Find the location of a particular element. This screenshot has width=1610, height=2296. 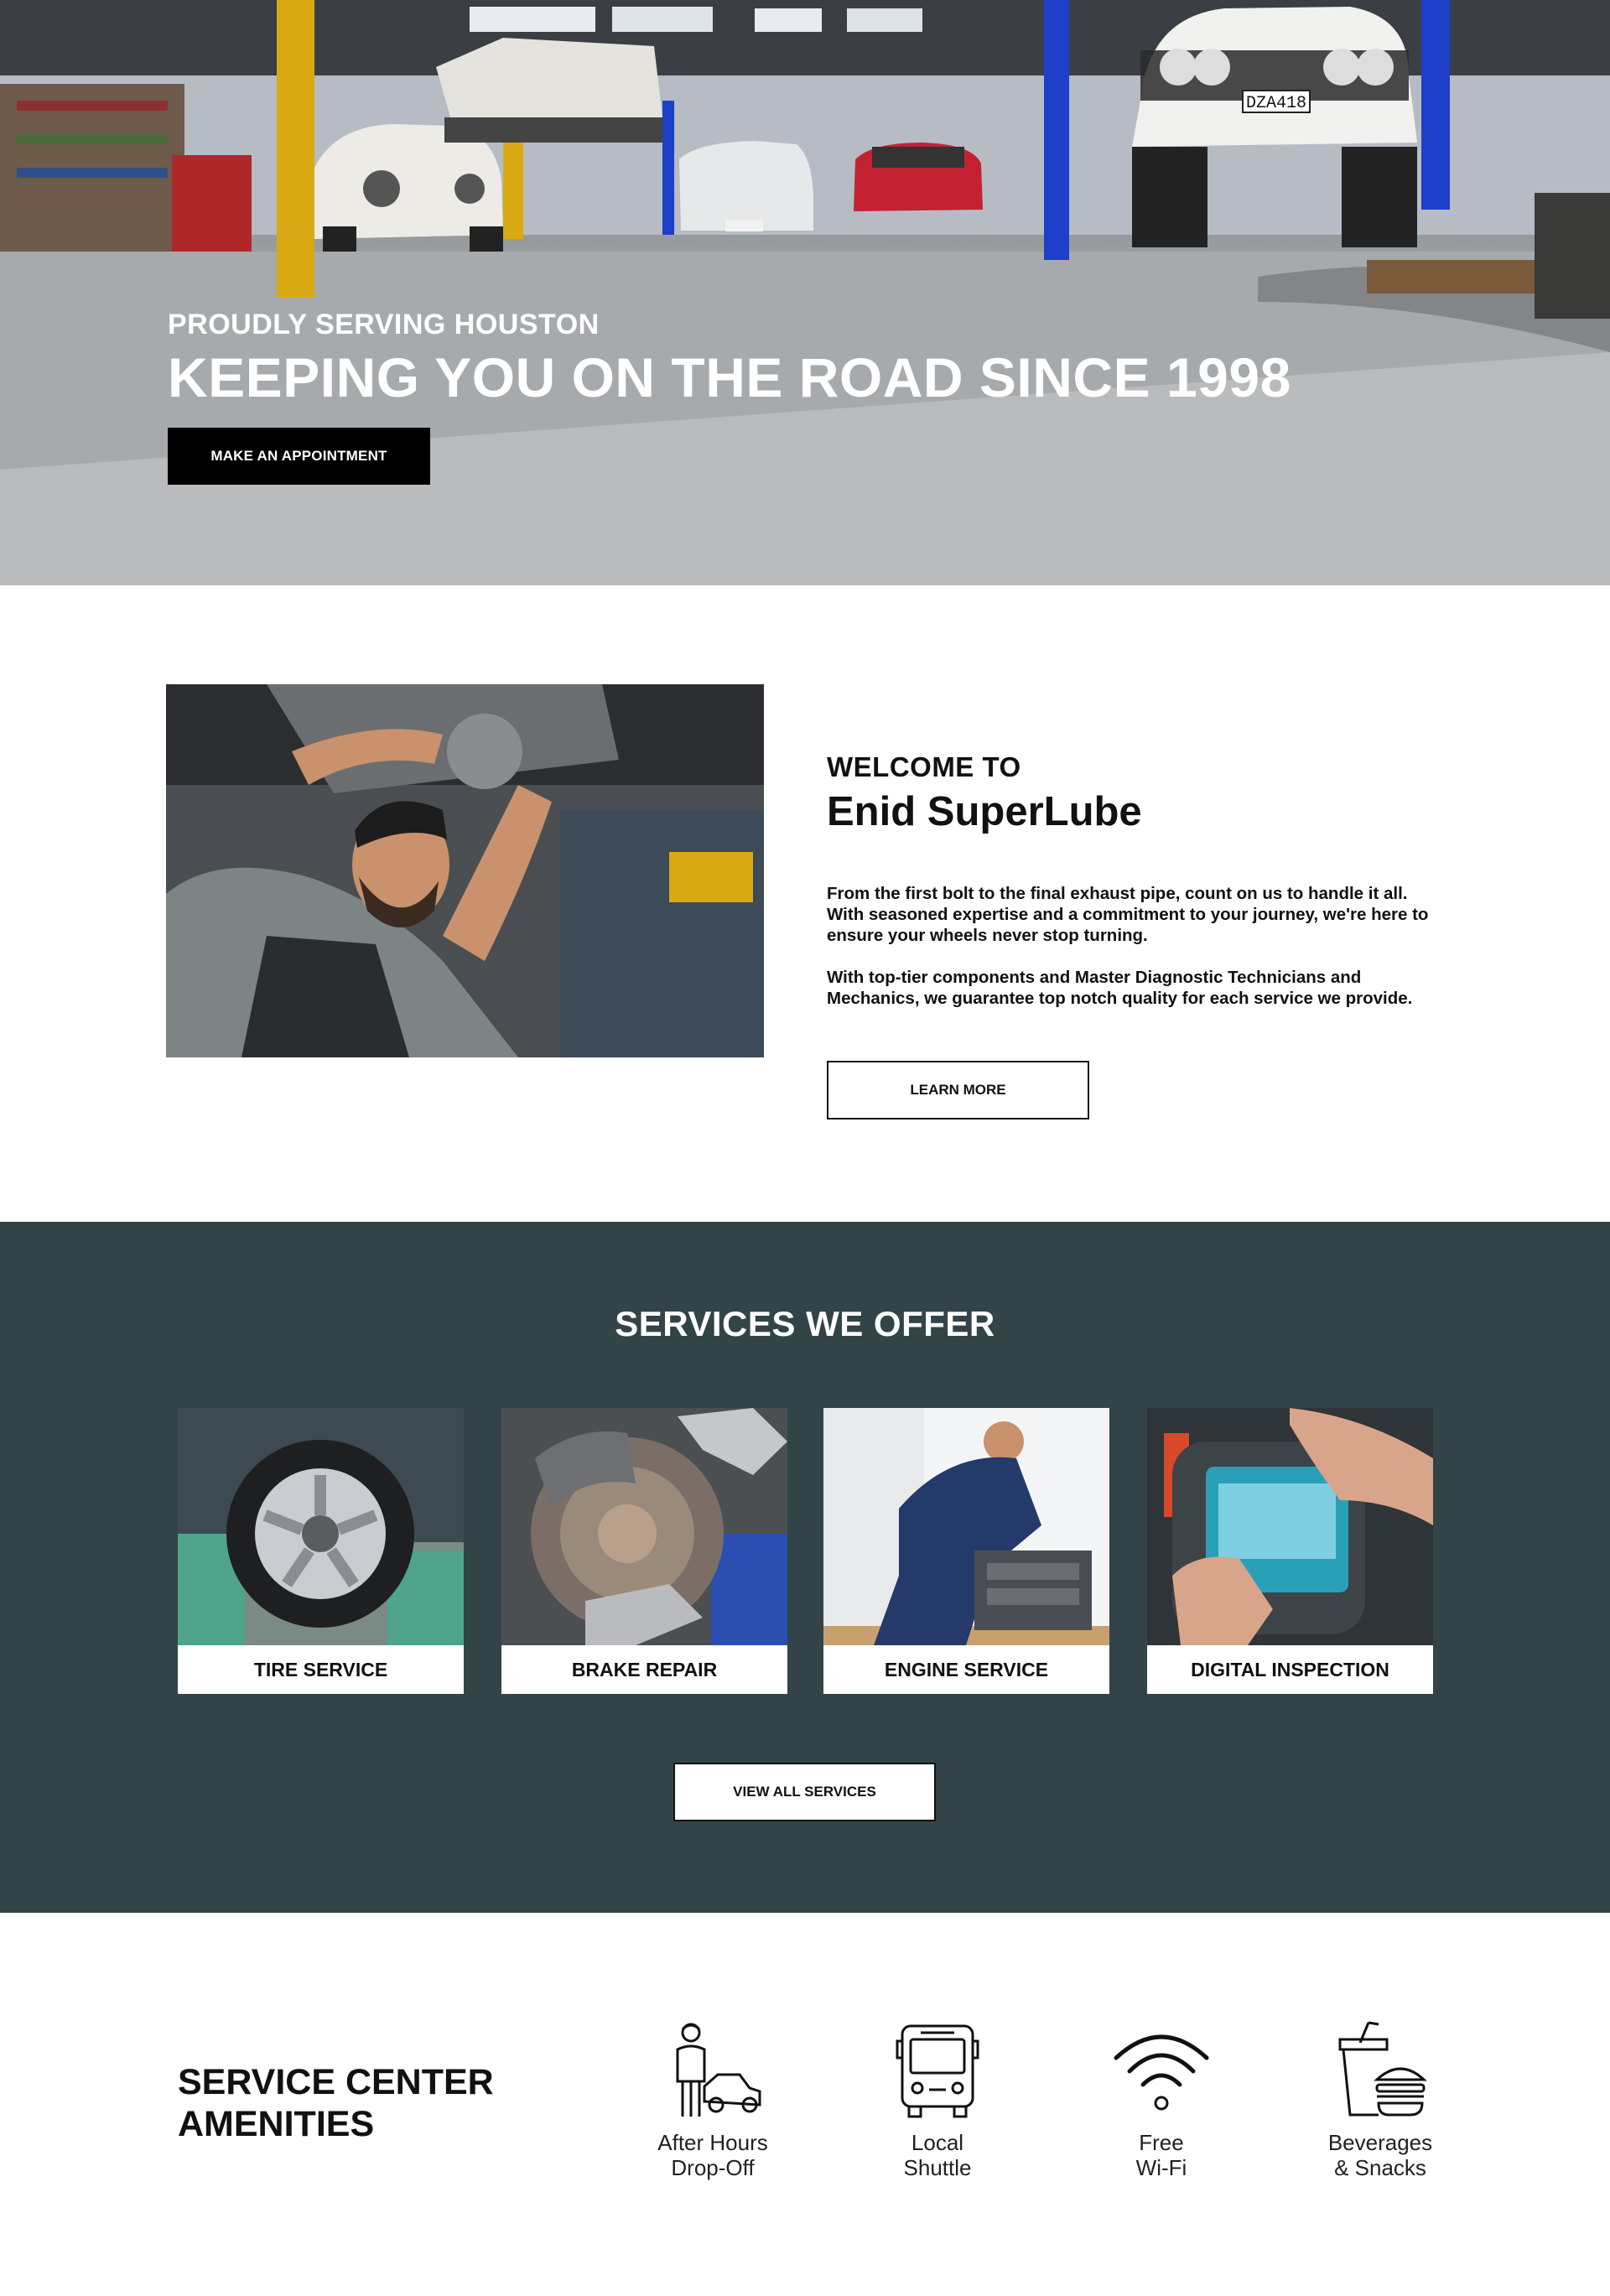

service-card-brake: BRAKE REPAIR is located at coordinates (644, 1551).